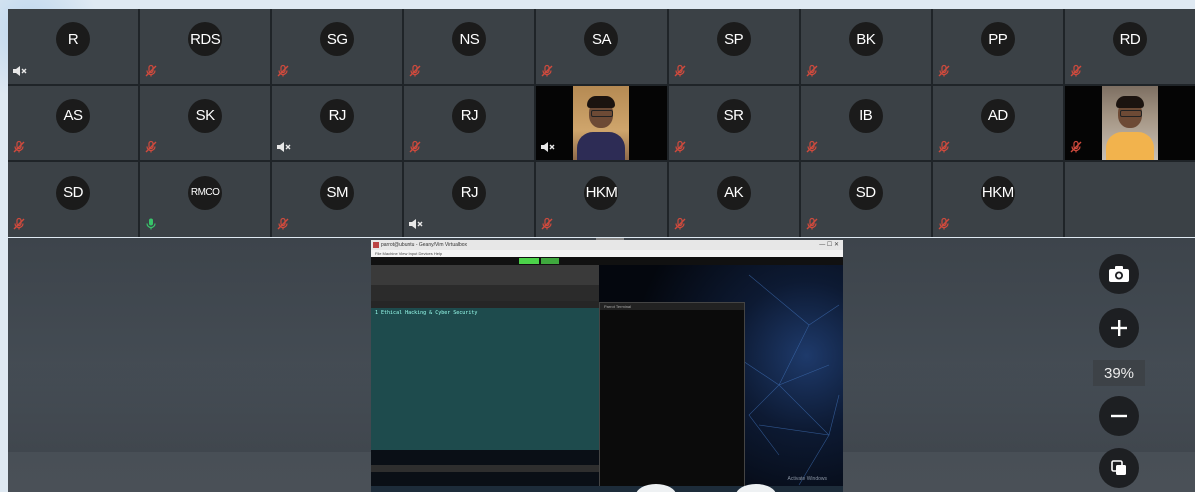 The width and height of the screenshot is (1195, 492). I want to click on editor-body: 1 Ethical Hacking & Cyber Security, so click(485, 379).